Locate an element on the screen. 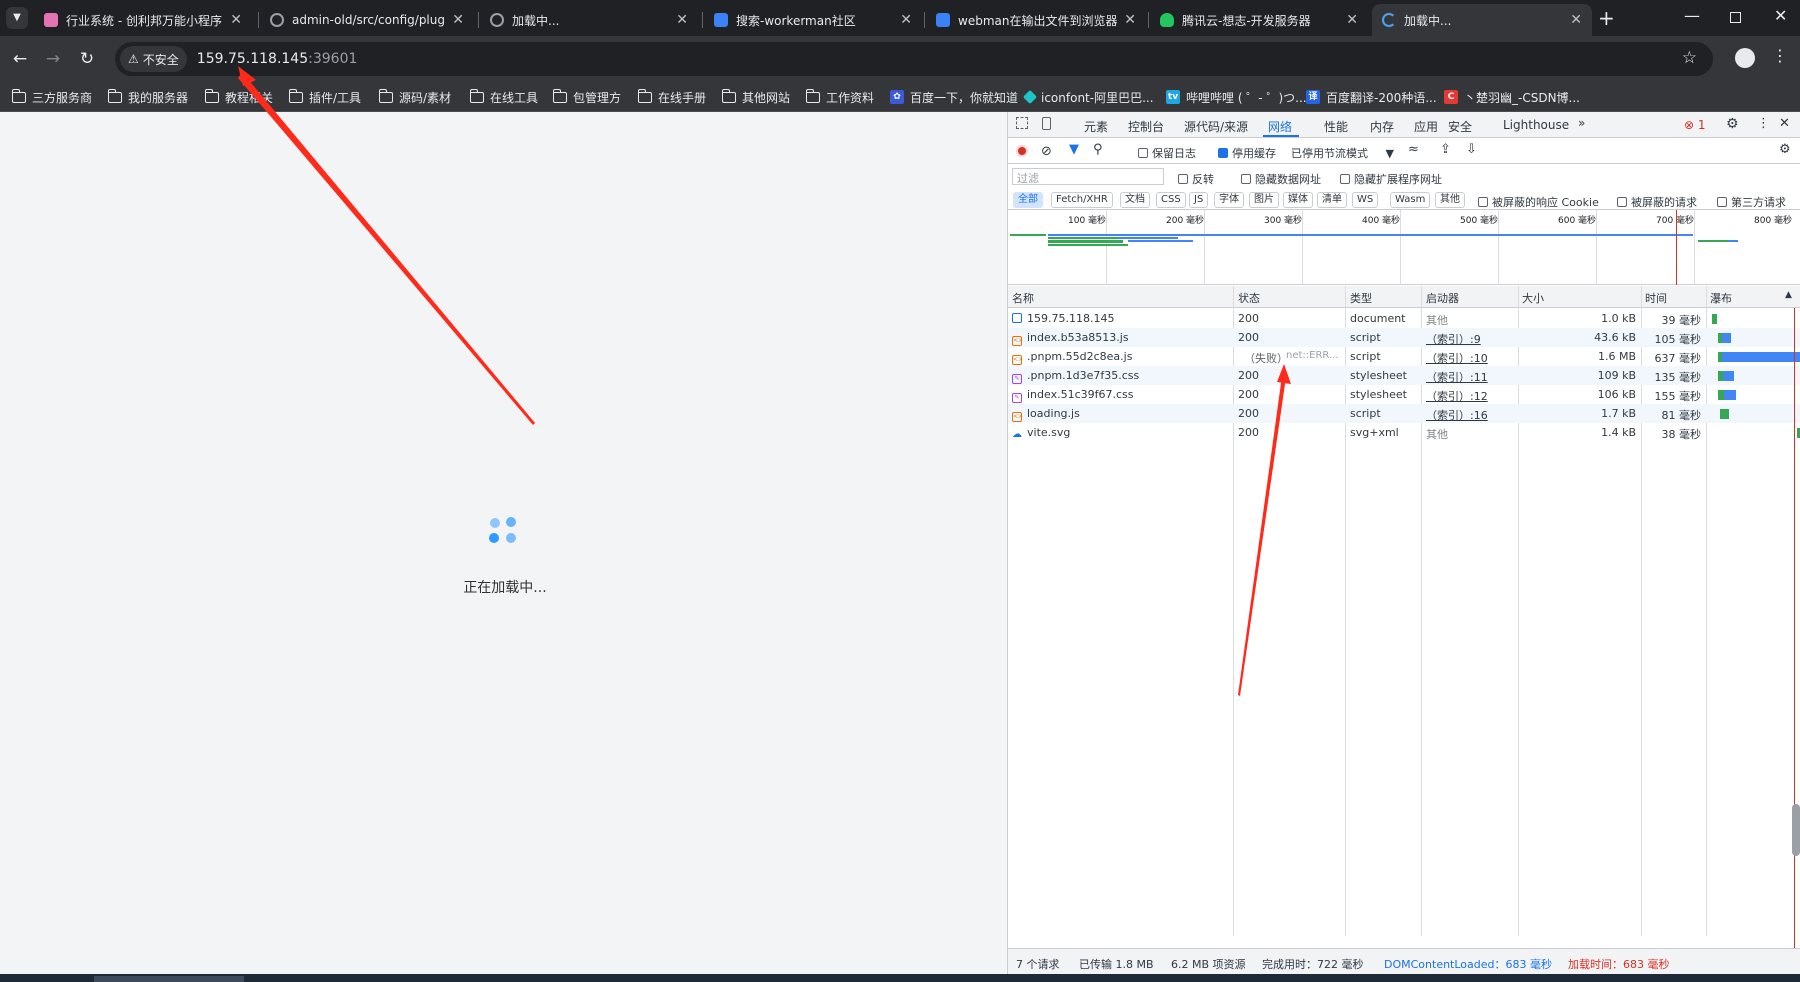 This screenshot has width=1800, height=982. column-header-waterfall: 瀑布 is located at coordinates (1721, 298).